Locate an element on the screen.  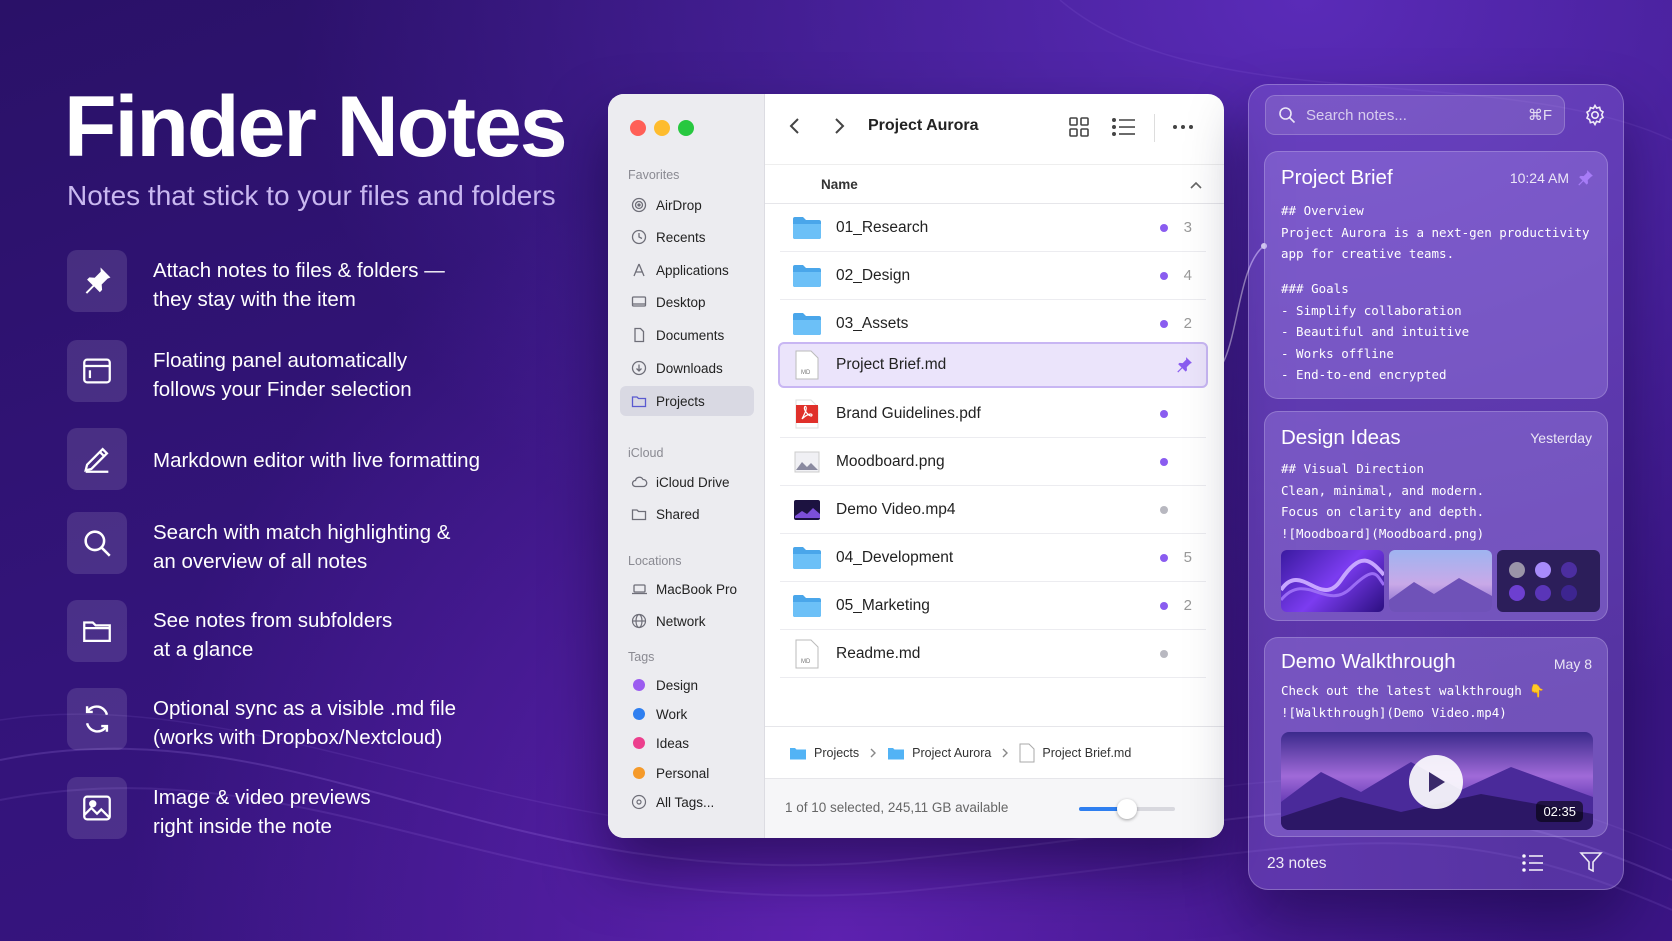
sidebar-section-favorites: Favorites is located at coordinates (654, 175).